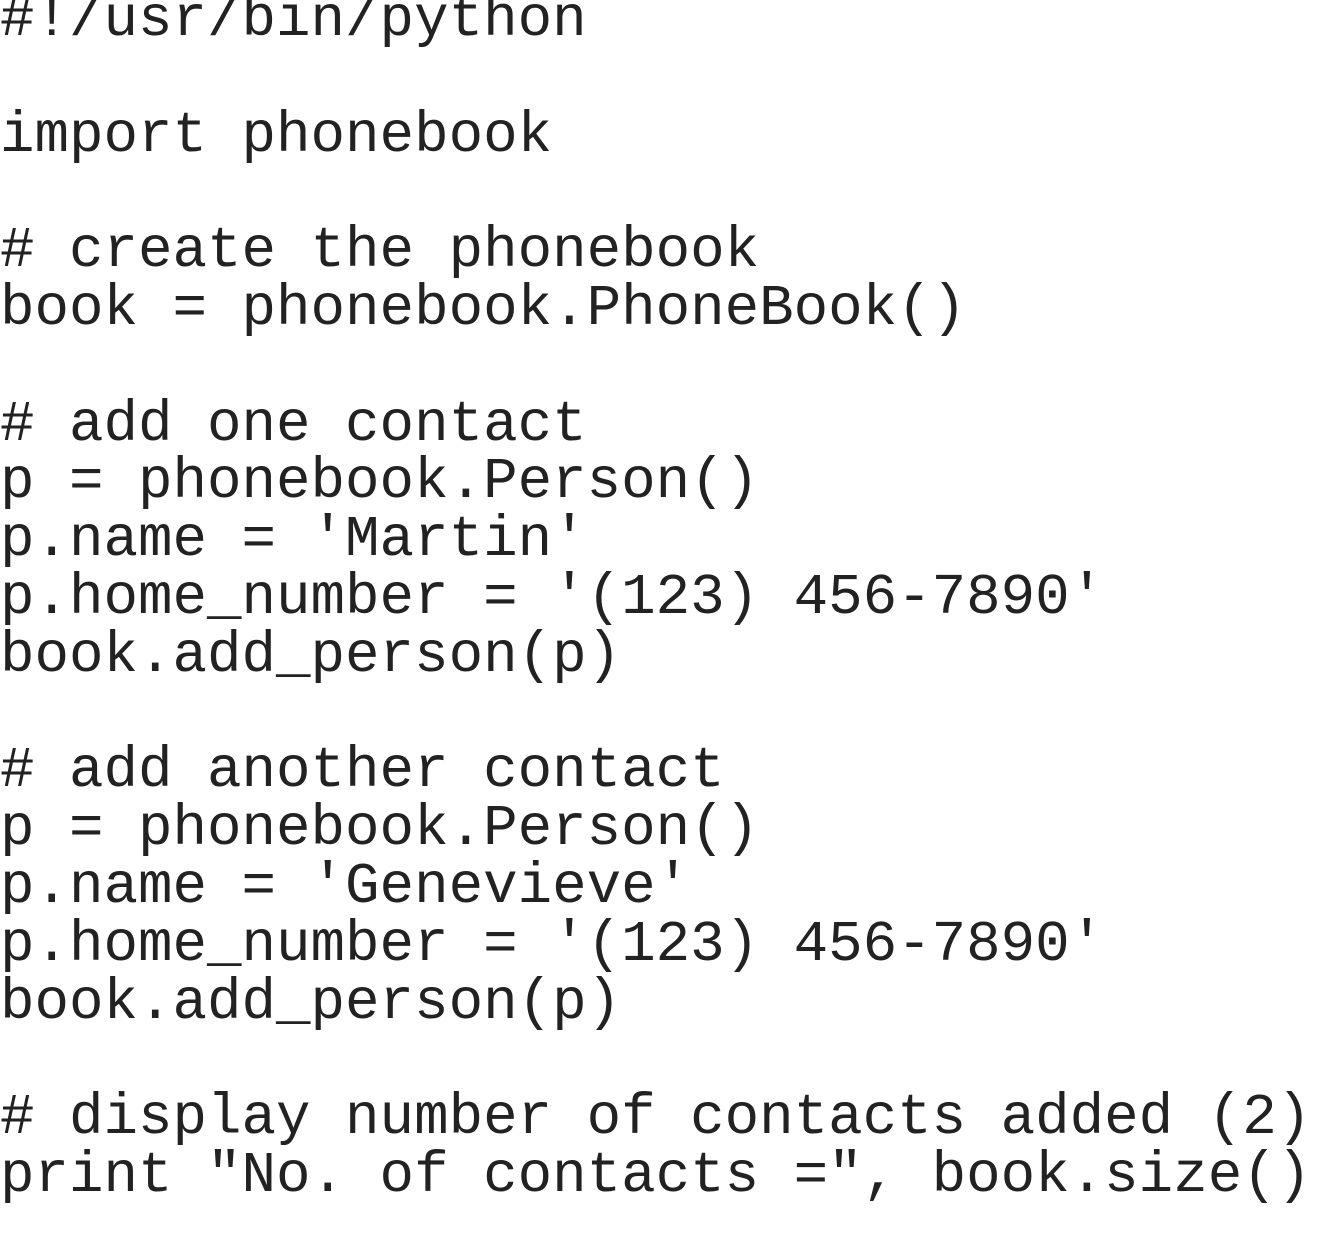 The height and width of the screenshot is (1239, 1318). Describe the element at coordinates (276, 136) in the screenshot. I see `import-line: import phonebook` at that location.